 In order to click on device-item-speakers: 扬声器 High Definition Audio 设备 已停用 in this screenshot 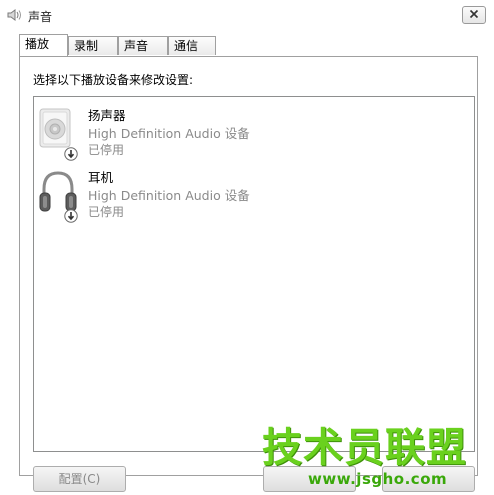, I will do `click(244, 132)`.